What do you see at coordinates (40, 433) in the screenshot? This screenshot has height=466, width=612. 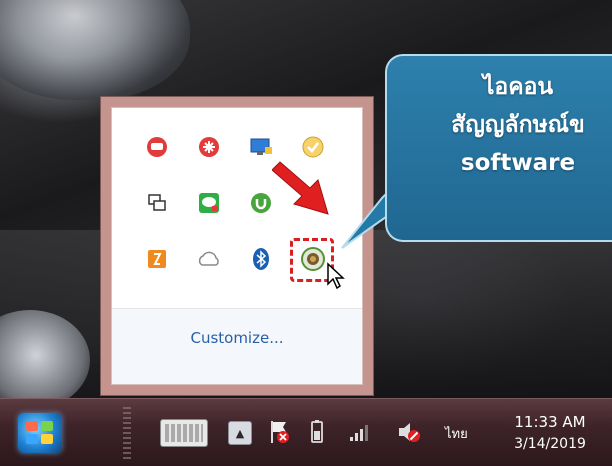 I see `start-button` at bounding box center [40, 433].